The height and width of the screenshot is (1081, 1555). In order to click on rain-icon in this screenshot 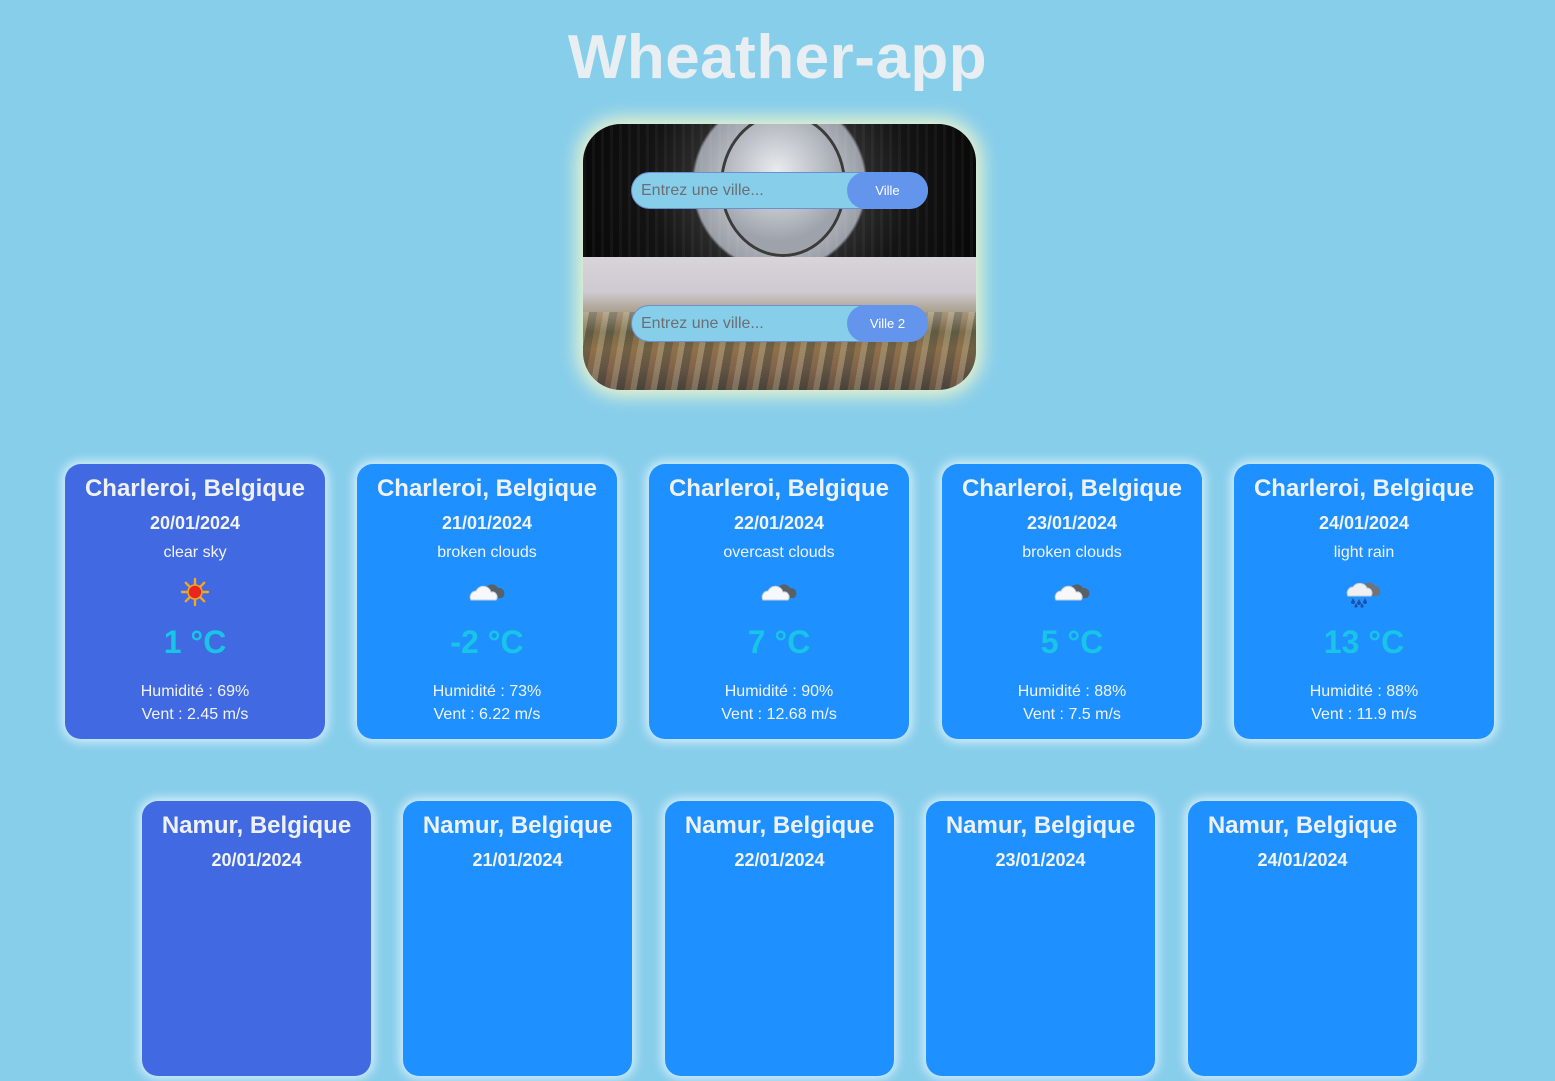, I will do `click(1363, 595)`.